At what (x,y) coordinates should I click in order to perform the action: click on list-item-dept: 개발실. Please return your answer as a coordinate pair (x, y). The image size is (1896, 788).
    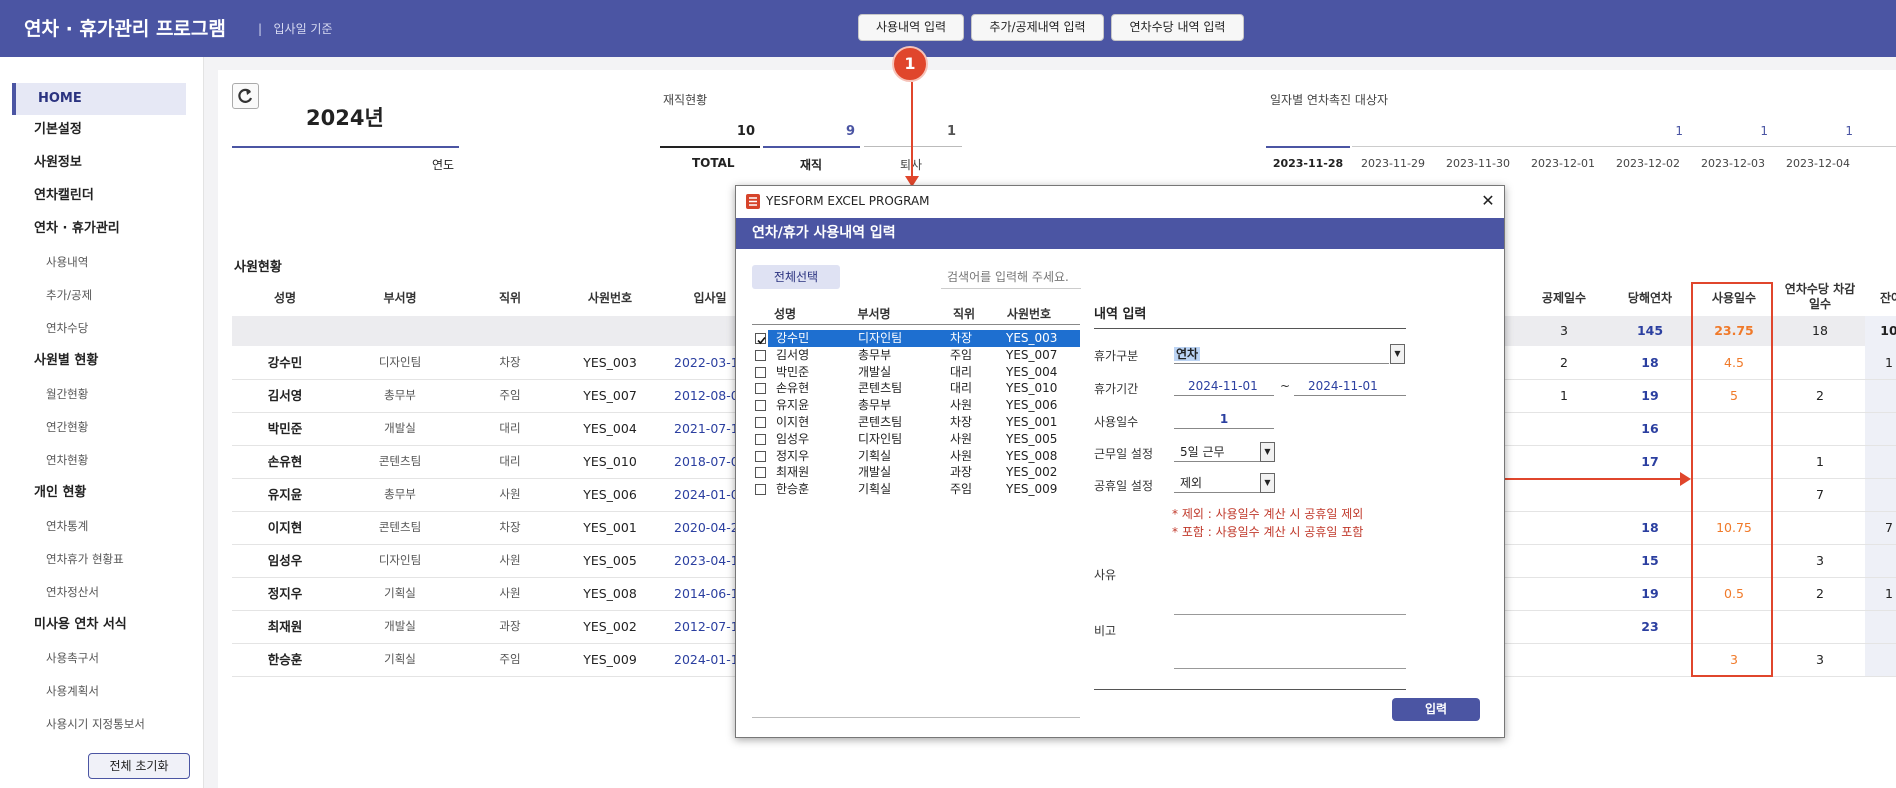
    Looking at the image, I should click on (875, 472).